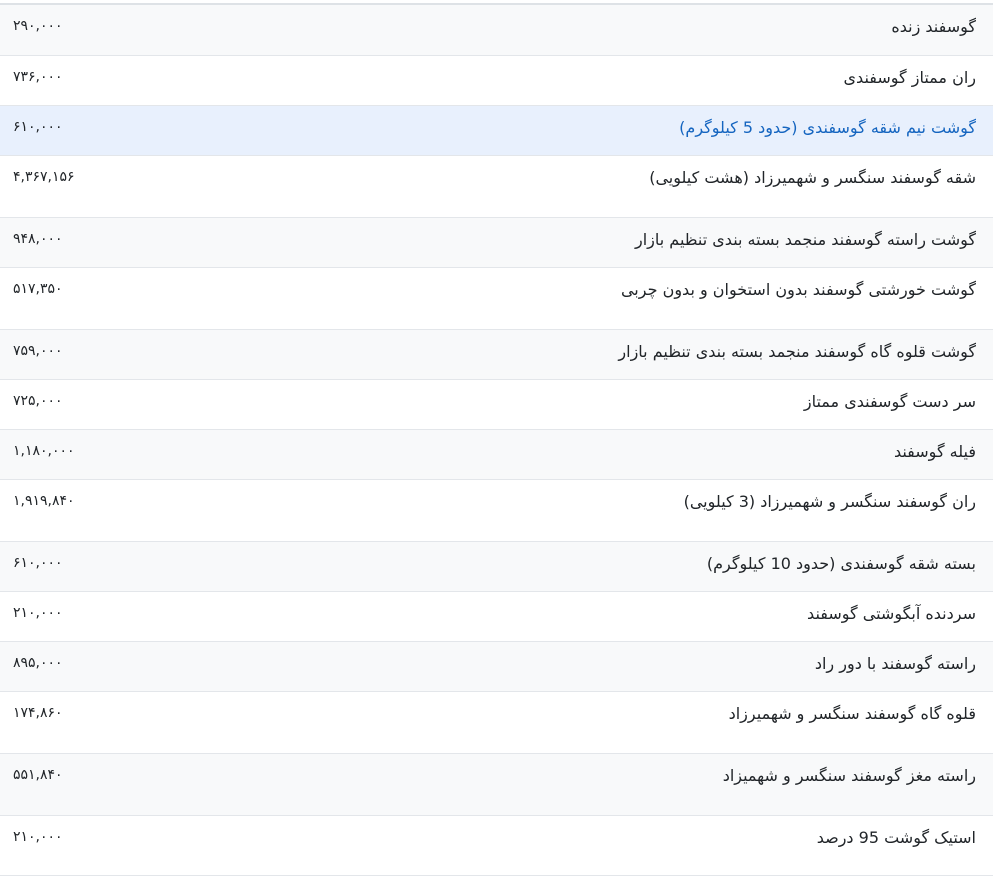 The image size is (993, 895). What do you see at coordinates (38, 400) in the screenshot?
I see `price-cell: ۷۲۵,۰۰۰` at bounding box center [38, 400].